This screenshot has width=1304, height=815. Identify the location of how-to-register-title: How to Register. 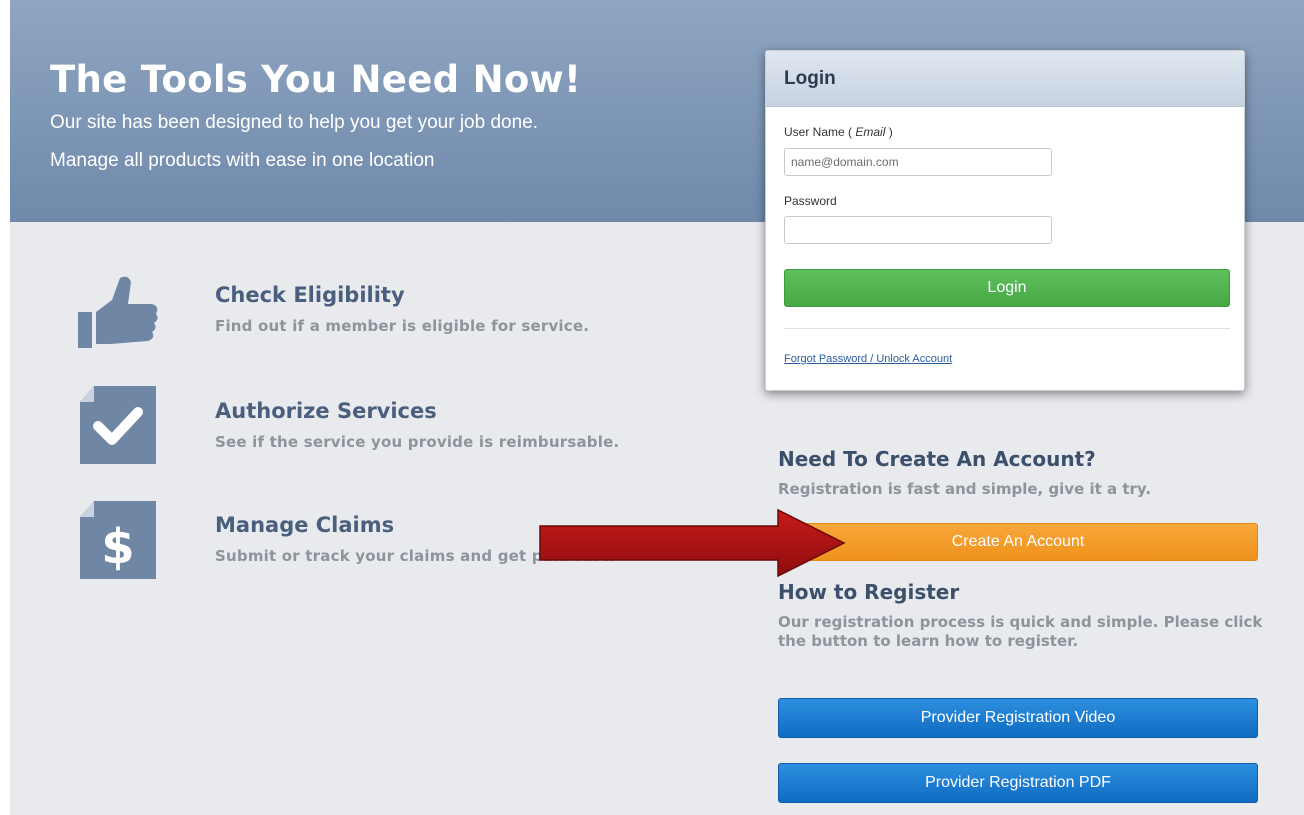
(869, 592).